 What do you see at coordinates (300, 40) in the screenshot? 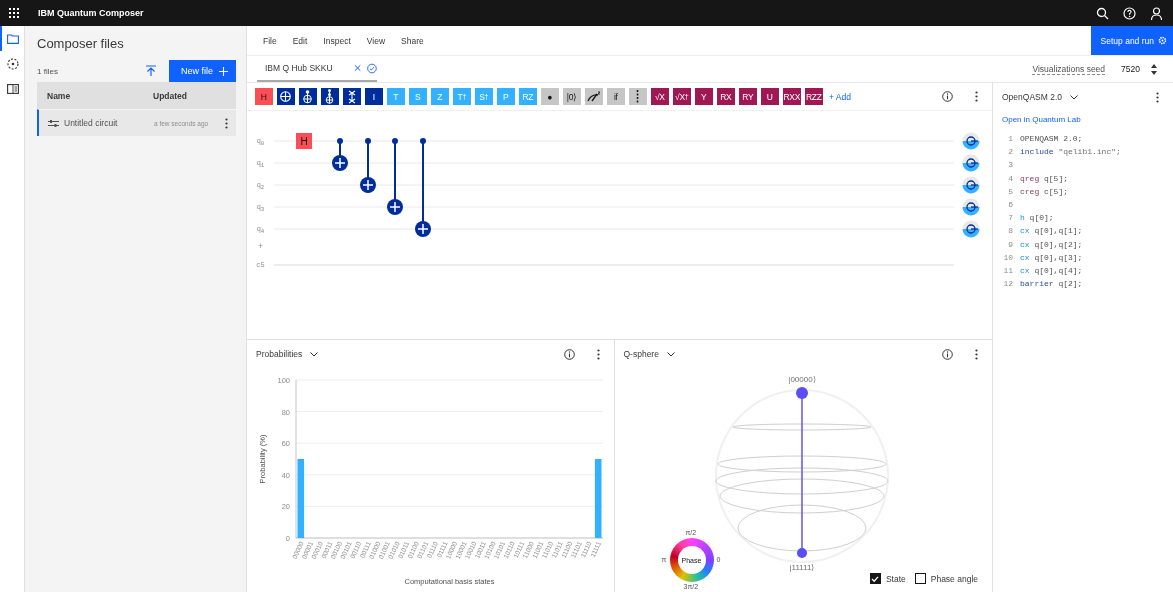
I see `menu-item: Edit` at bounding box center [300, 40].